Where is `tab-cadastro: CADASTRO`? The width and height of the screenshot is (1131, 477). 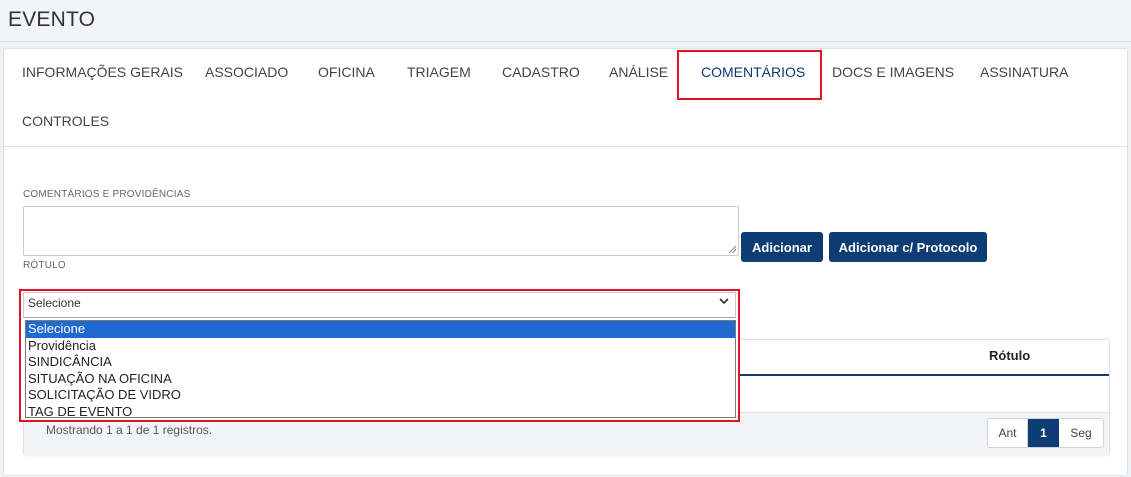 tab-cadastro: CADASTRO is located at coordinates (541, 72).